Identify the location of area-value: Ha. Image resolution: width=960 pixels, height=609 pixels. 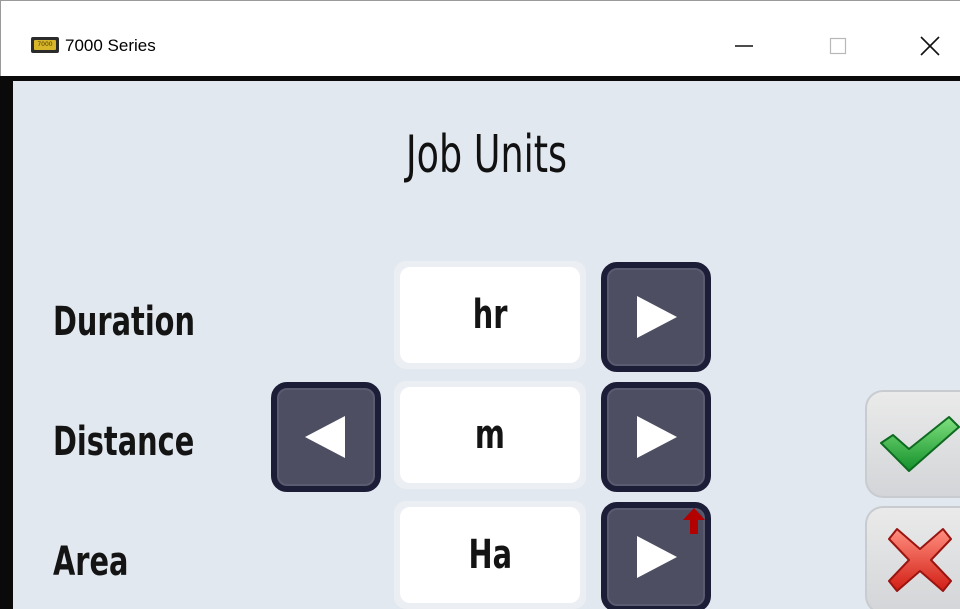
(490, 555).